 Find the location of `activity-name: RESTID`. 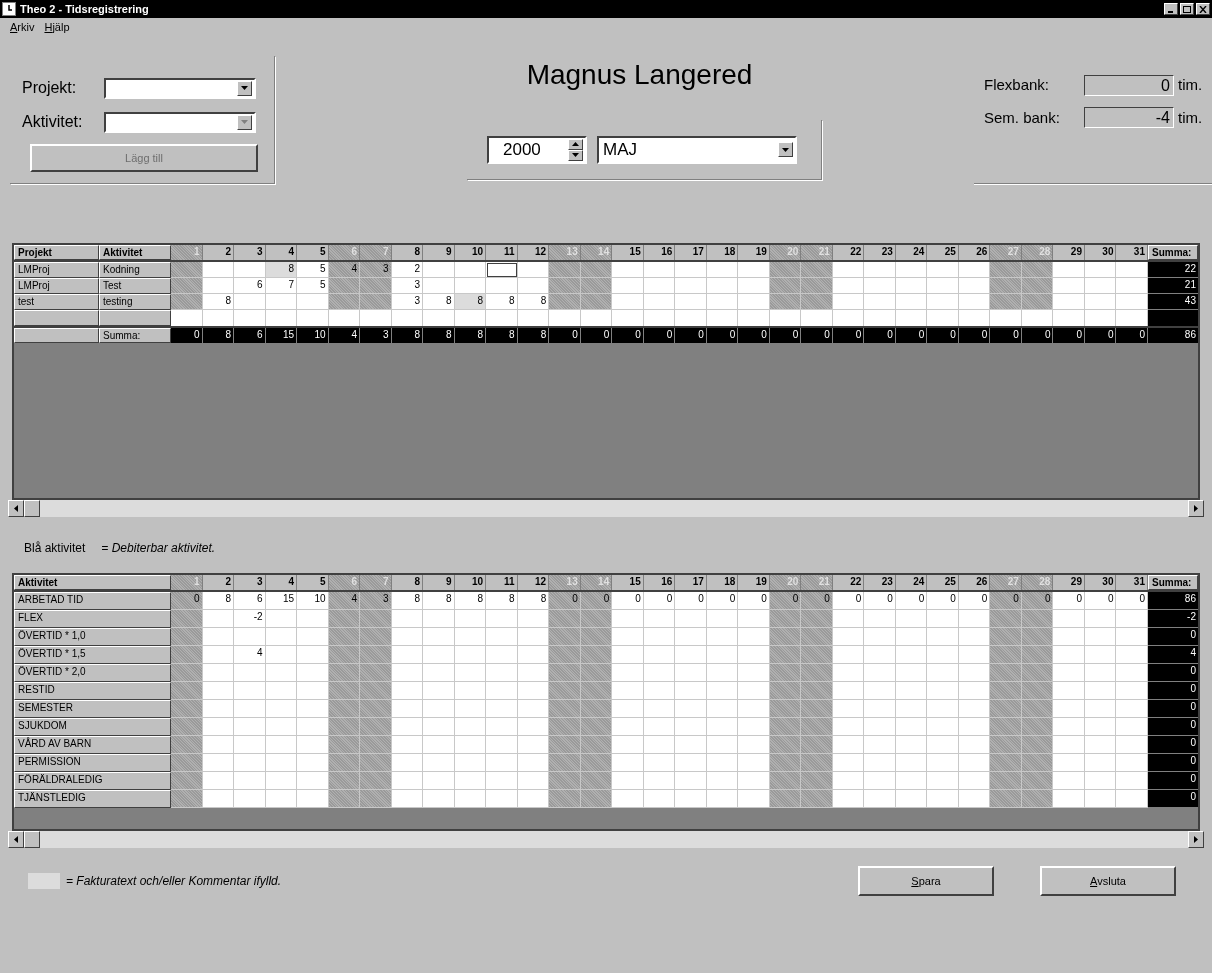

activity-name: RESTID is located at coordinates (92, 691).